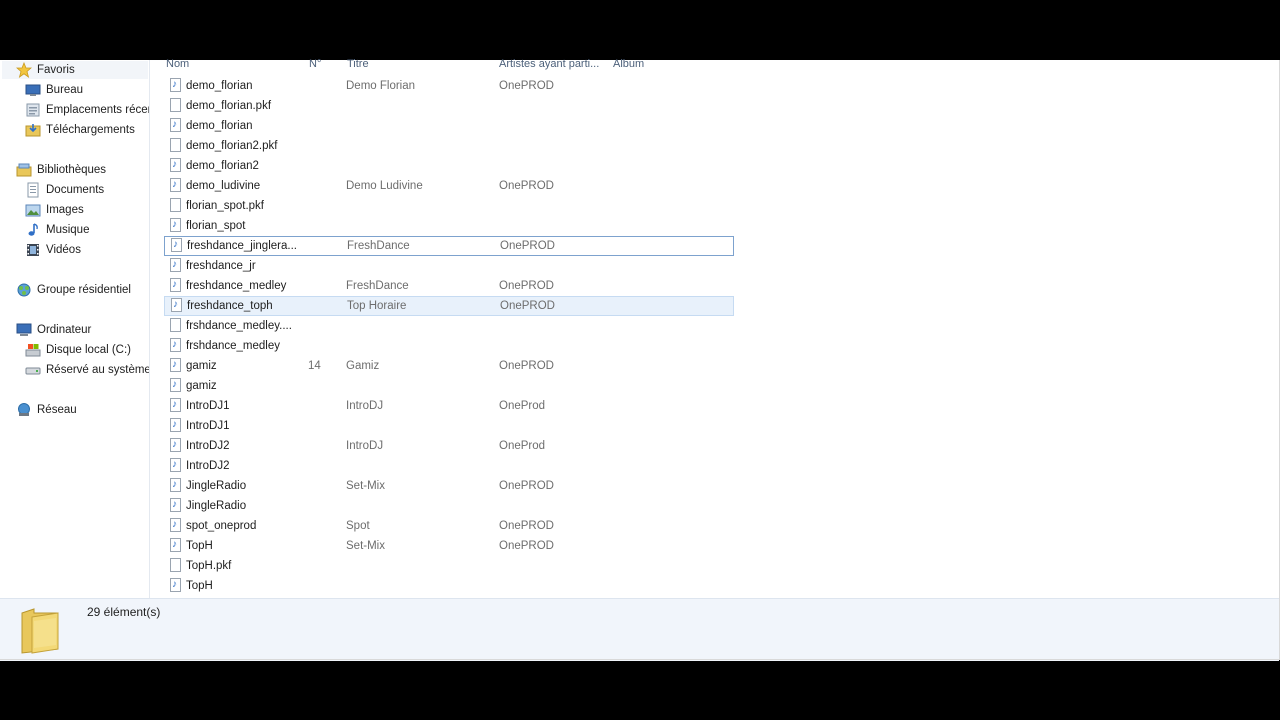 The width and height of the screenshot is (1280, 720). I want to click on music-note-icon, so click(33, 230).